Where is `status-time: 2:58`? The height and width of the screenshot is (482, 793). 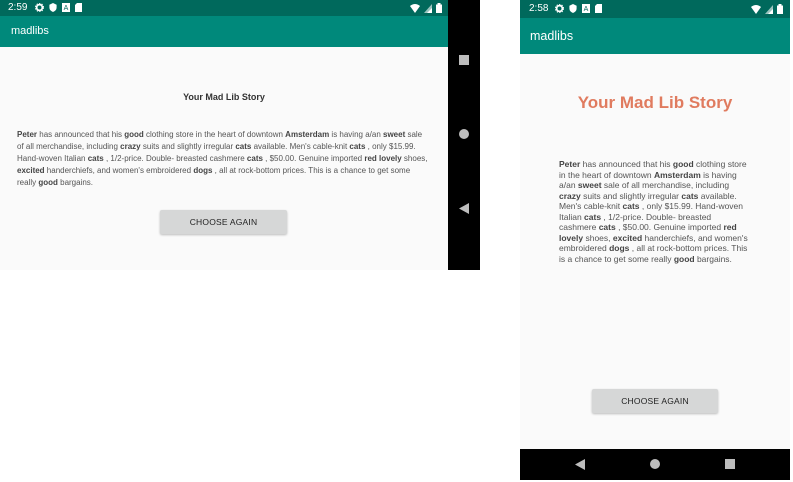 status-time: 2:58 is located at coordinates (539, 8).